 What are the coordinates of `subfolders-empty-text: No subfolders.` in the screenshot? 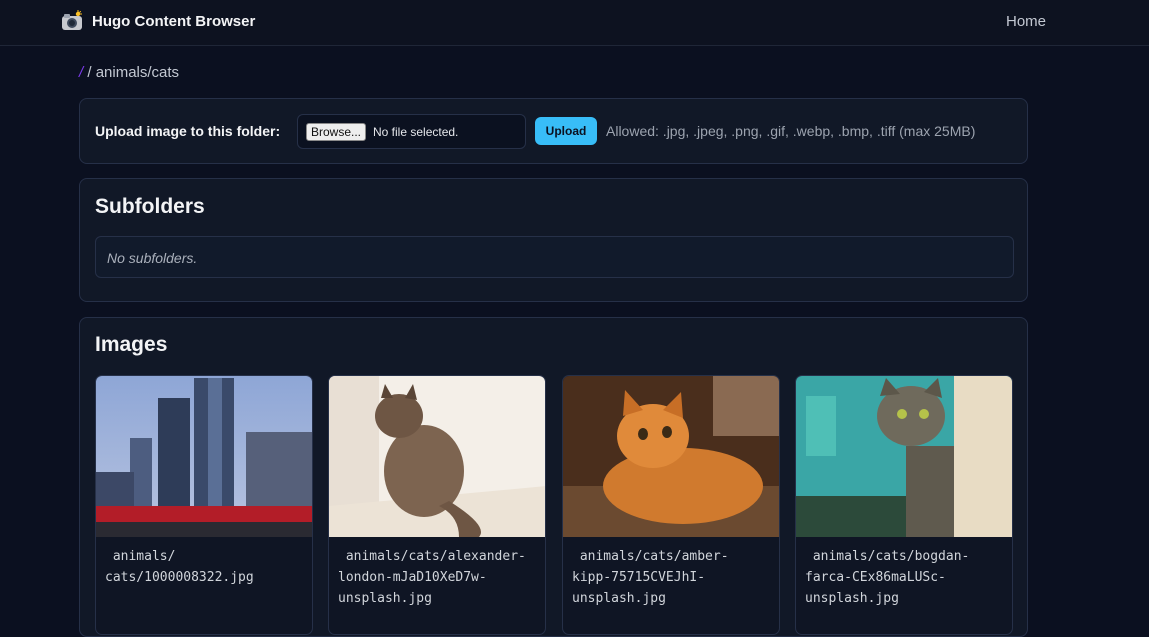 It's located at (152, 258).